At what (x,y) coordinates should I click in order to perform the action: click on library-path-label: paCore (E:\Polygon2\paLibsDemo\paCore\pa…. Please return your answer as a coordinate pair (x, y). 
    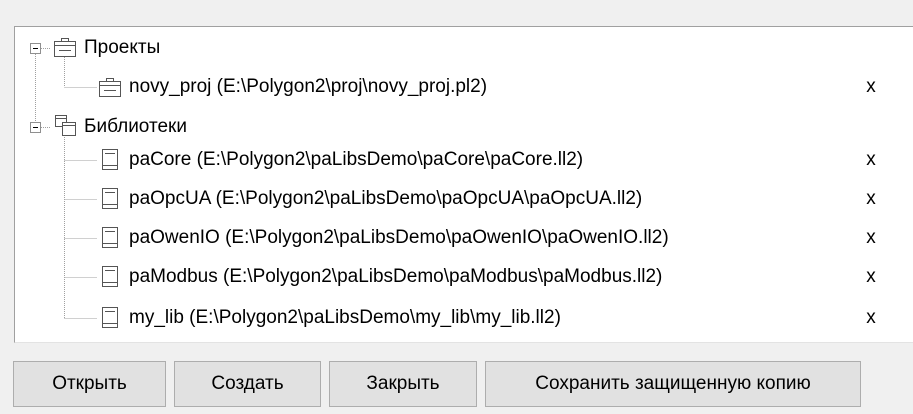
    Looking at the image, I should click on (356, 159).